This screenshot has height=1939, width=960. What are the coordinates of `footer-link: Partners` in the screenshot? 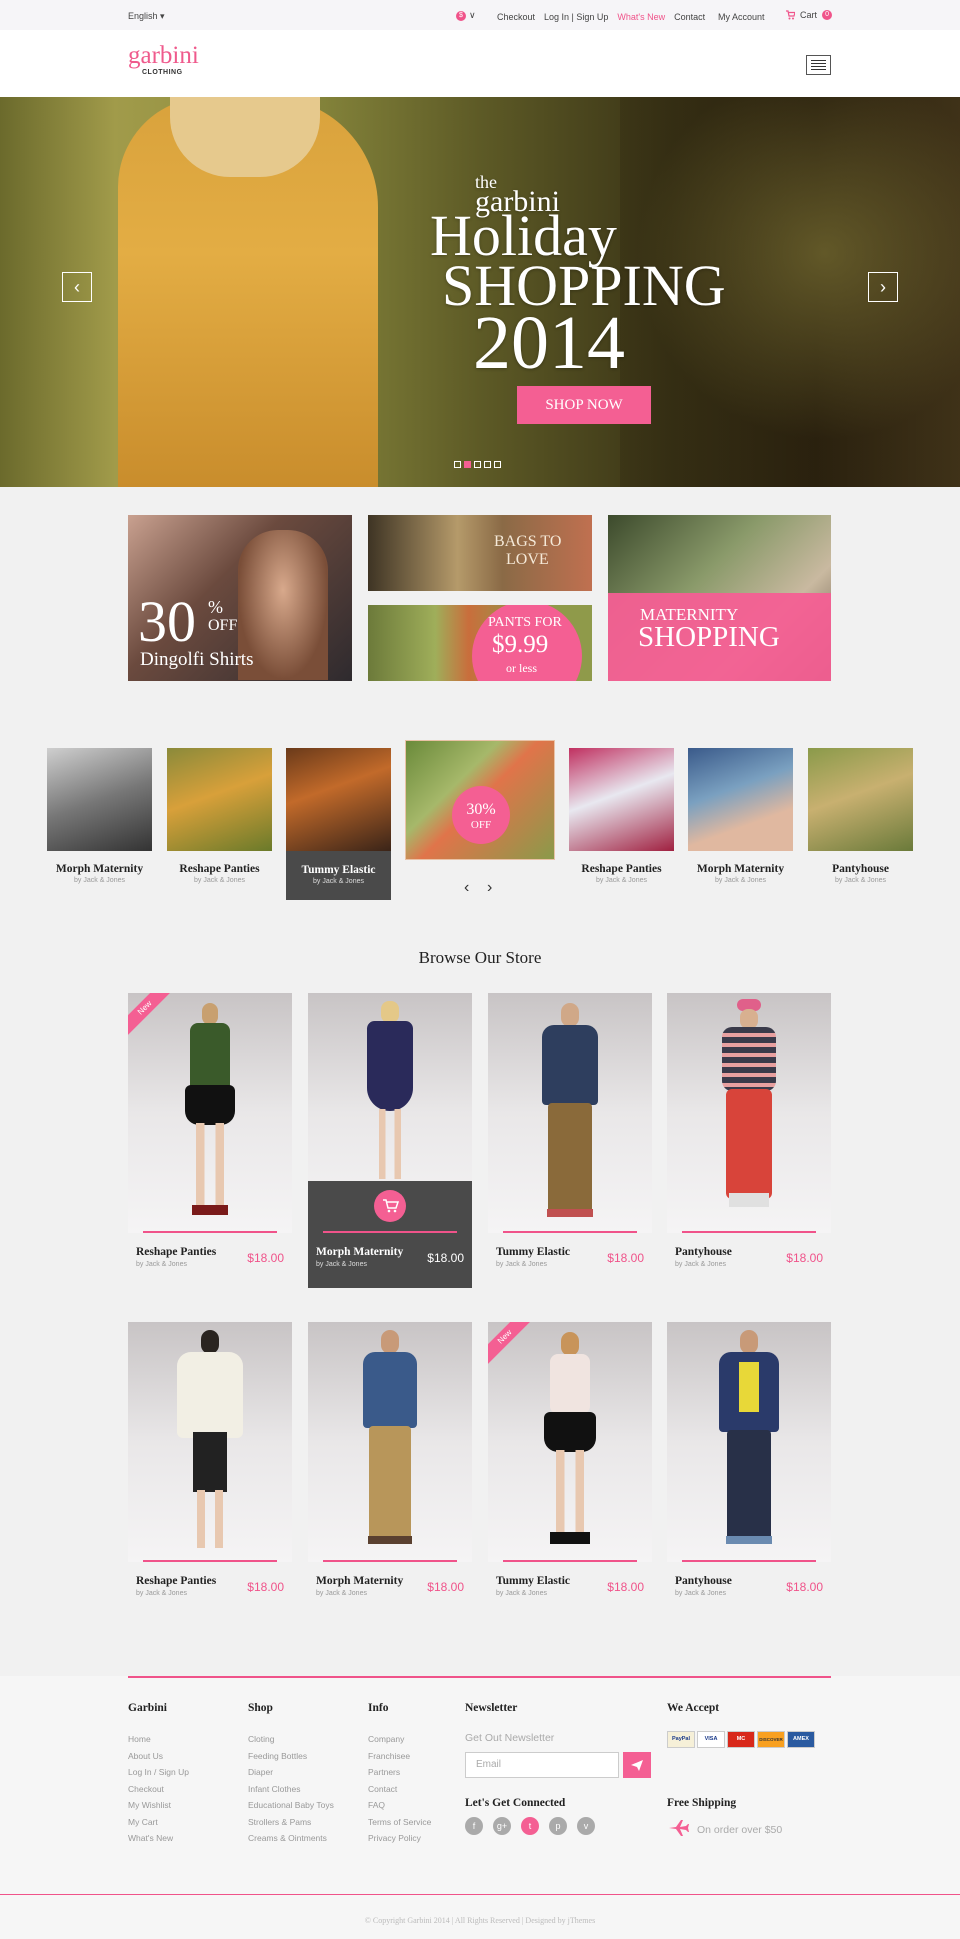 It's located at (399, 1772).